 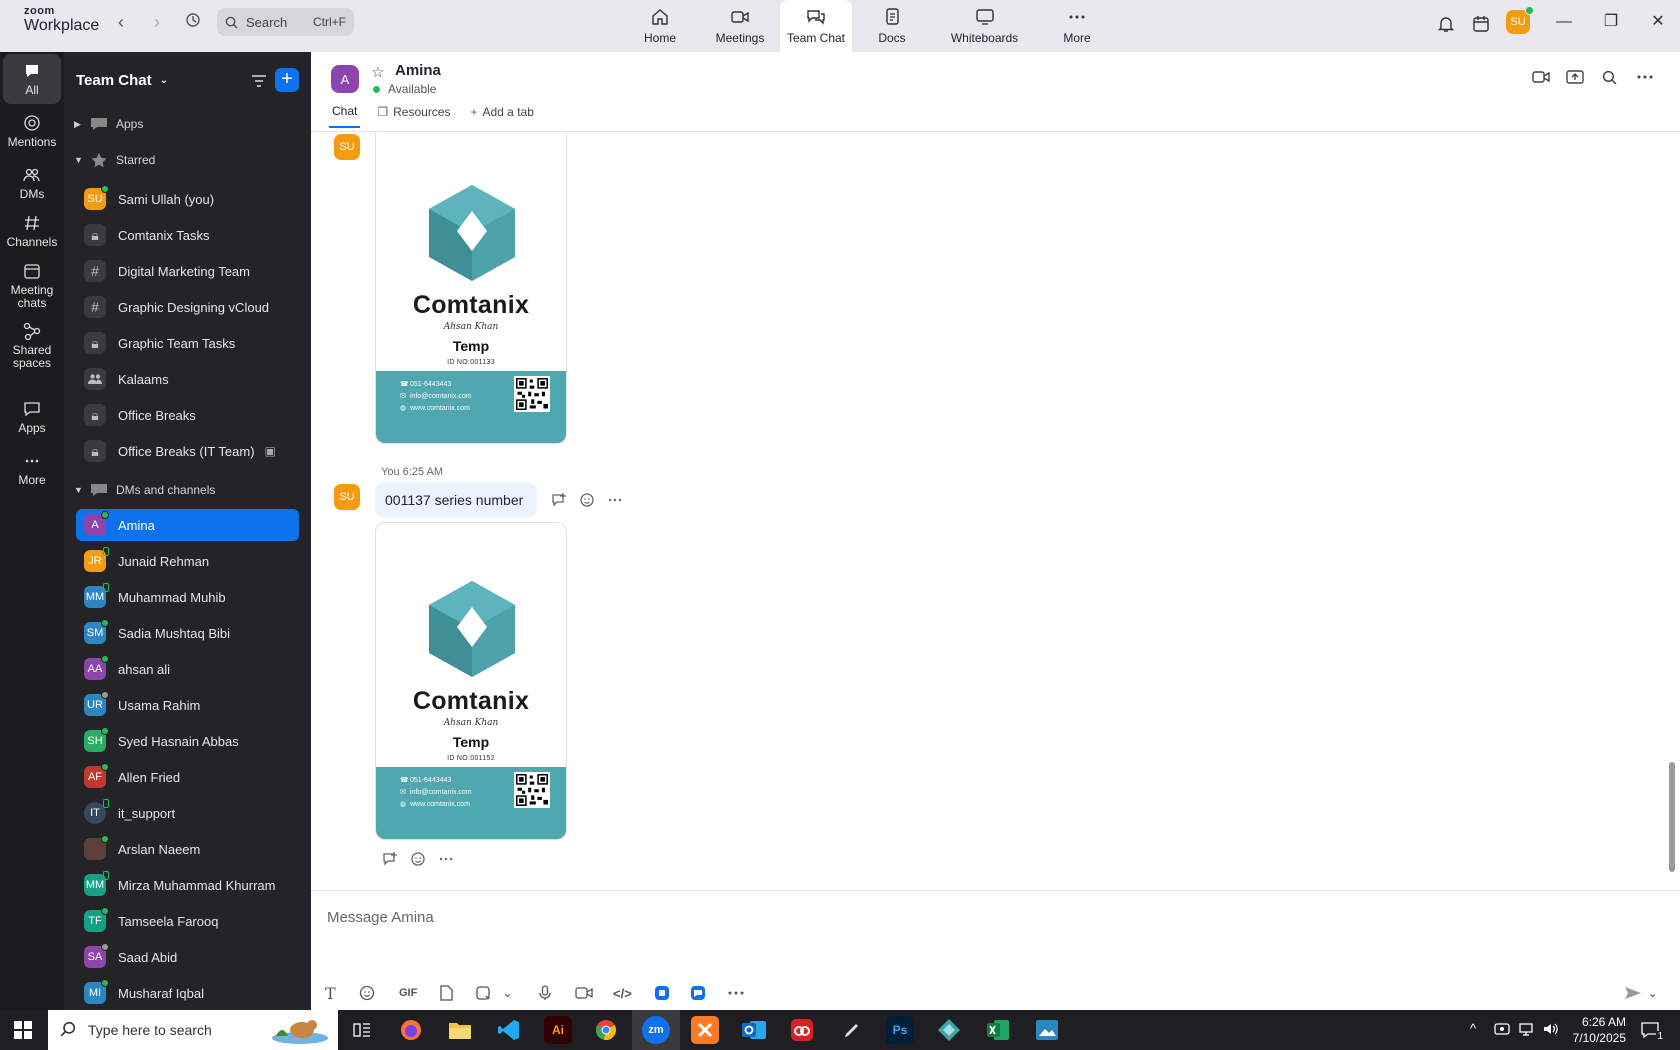 What do you see at coordinates (187, 525) in the screenshot?
I see `sidebar-item-amina: A Amina` at bounding box center [187, 525].